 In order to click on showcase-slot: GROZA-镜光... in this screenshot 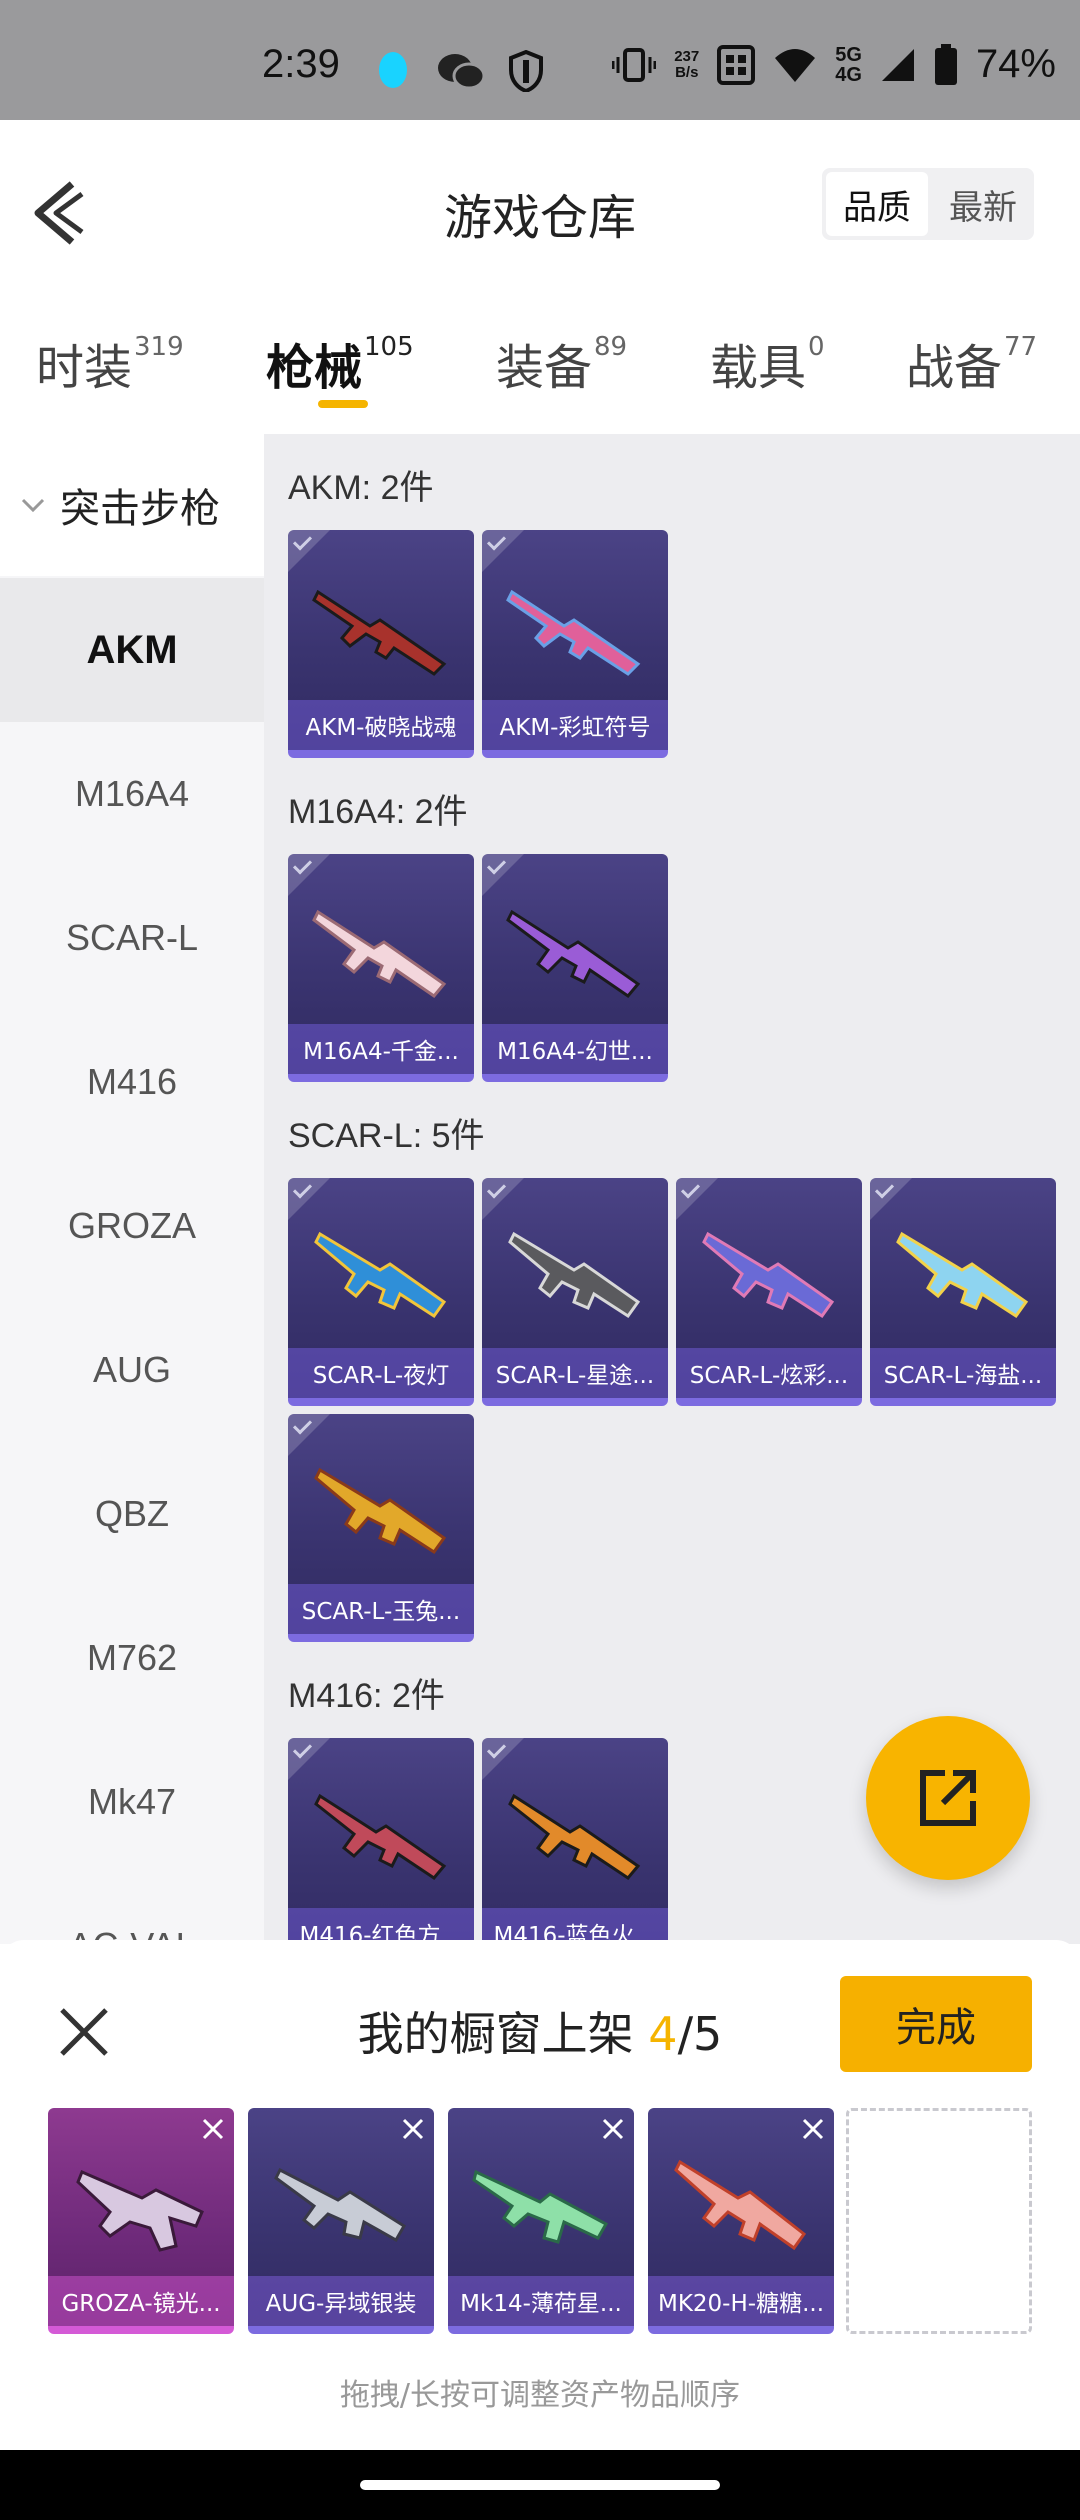, I will do `click(141, 2221)`.